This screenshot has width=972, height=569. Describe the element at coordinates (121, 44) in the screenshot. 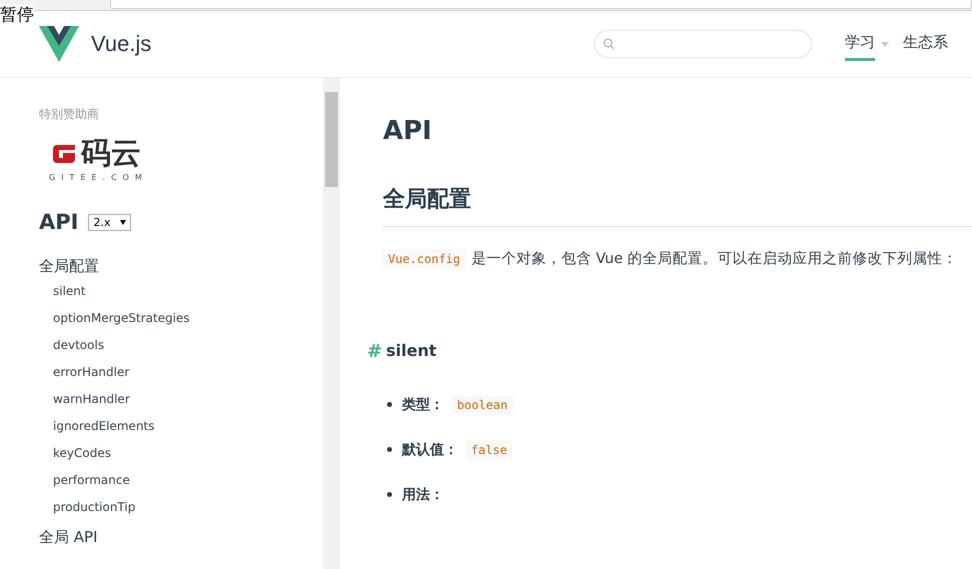

I see `brand-name: Vue.js` at that location.